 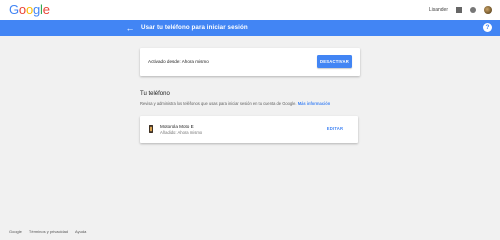 I want to click on more-info-link: Más información, so click(x=314, y=103).